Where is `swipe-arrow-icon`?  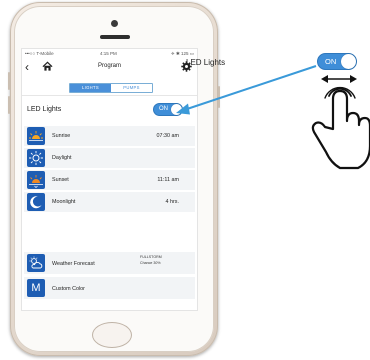 swipe-arrow-icon is located at coordinates (339, 79).